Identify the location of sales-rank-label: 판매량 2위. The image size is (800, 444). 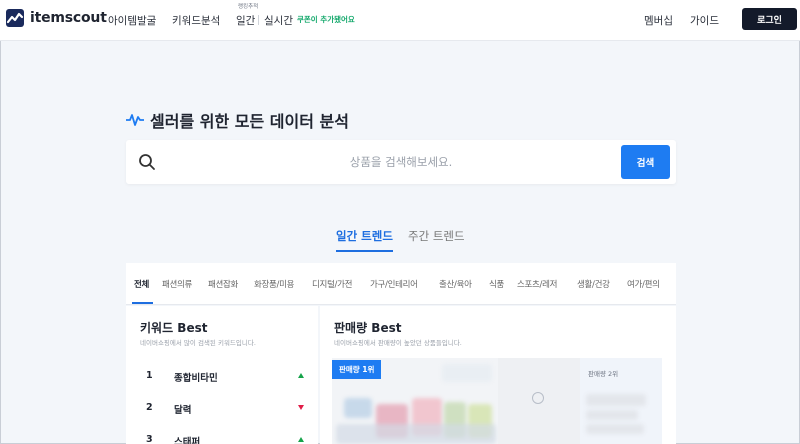
(603, 374).